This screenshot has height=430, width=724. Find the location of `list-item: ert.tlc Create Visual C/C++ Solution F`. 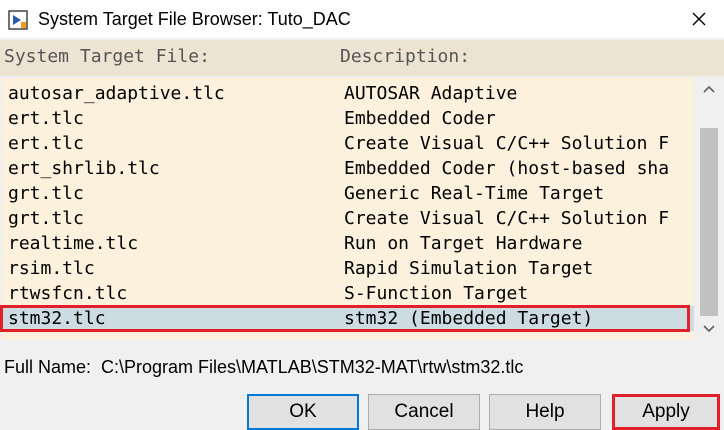

list-item: ert.tlc Create Visual C/C++ Solution F is located at coordinates (348, 143).